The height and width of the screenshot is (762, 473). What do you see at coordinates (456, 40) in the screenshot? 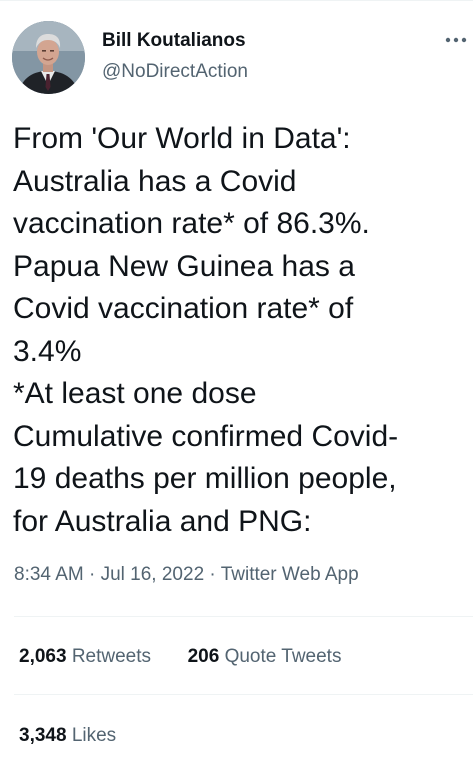
I see `more-horizontal-icon` at bounding box center [456, 40].